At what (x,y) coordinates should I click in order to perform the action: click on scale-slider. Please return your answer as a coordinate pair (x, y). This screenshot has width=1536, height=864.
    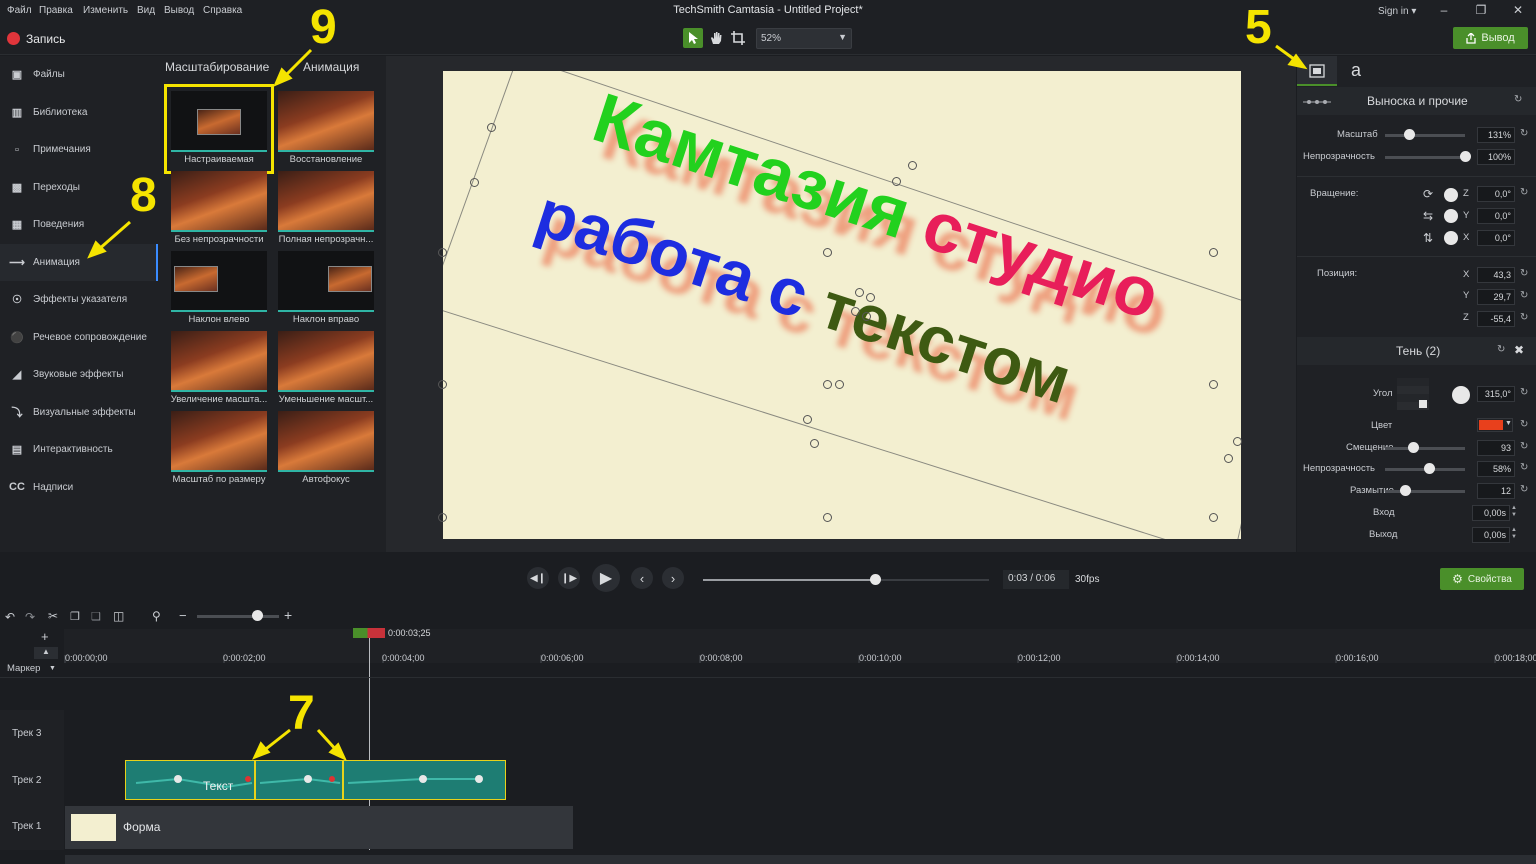
    Looking at the image, I should click on (1425, 135).